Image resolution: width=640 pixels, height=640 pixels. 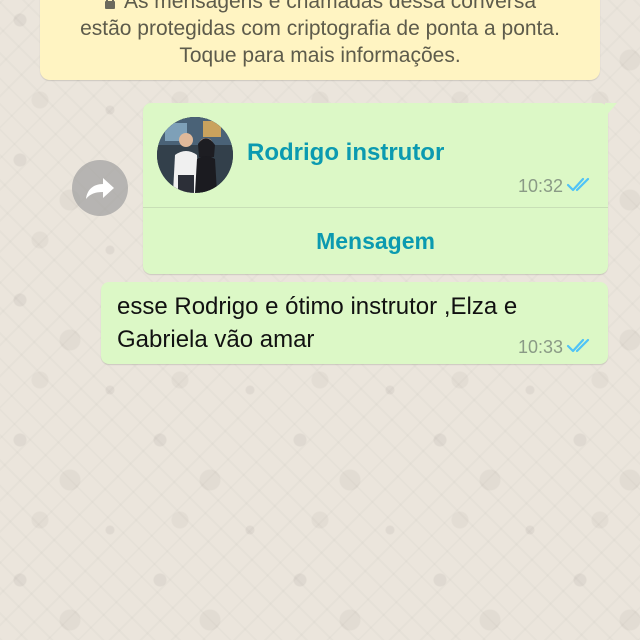 I want to click on contact-avatar, so click(x=195, y=155).